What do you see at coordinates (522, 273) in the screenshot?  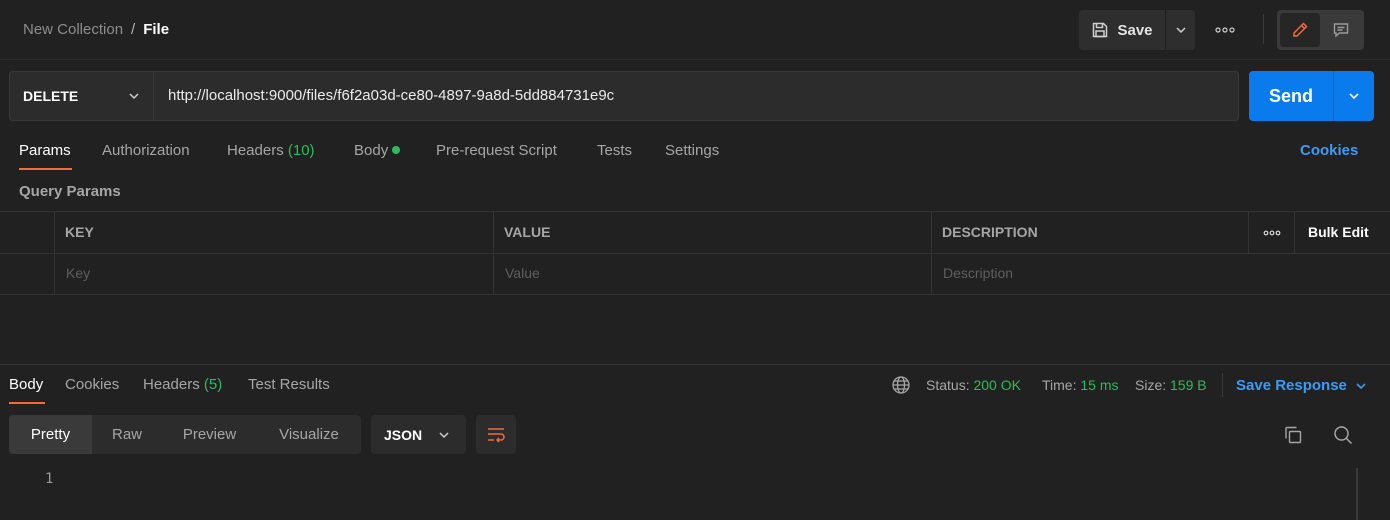 I see `value-input: Value` at bounding box center [522, 273].